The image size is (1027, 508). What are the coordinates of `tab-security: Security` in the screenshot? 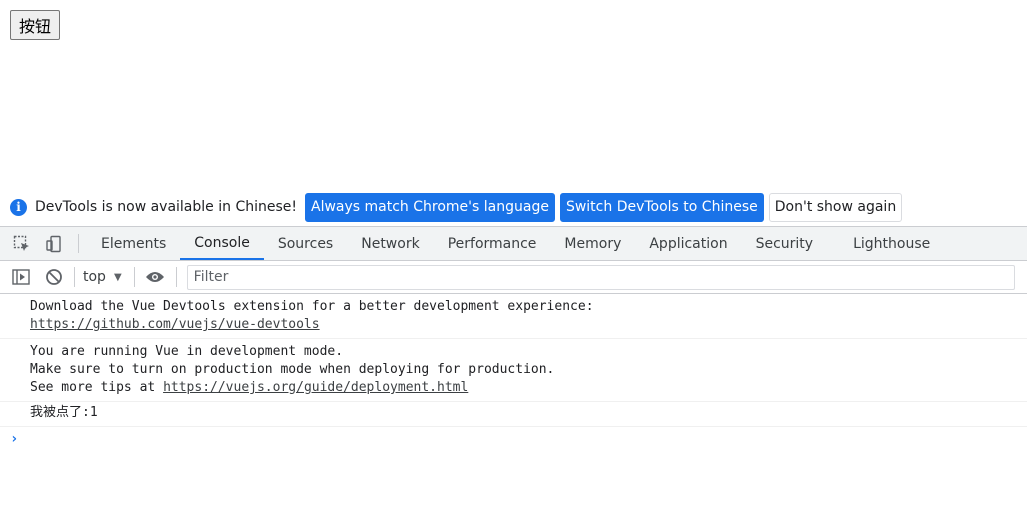 It's located at (785, 243).